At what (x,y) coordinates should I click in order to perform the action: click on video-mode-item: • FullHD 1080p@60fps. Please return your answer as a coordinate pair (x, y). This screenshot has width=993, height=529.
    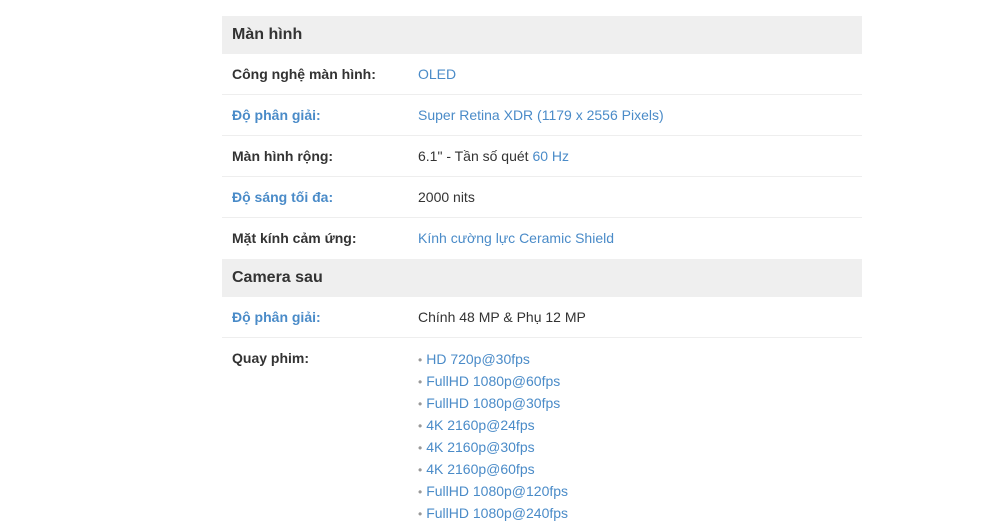
    Looking at the image, I should click on (493, 382).